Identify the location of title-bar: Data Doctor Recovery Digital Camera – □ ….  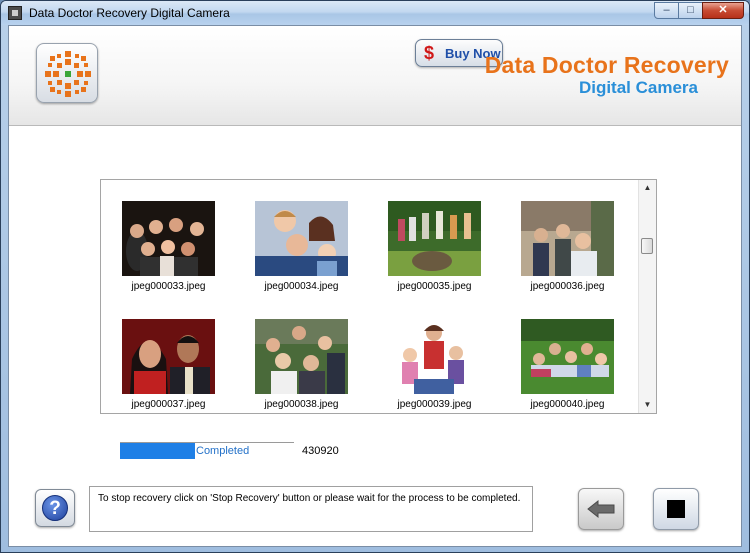
(375, 13).